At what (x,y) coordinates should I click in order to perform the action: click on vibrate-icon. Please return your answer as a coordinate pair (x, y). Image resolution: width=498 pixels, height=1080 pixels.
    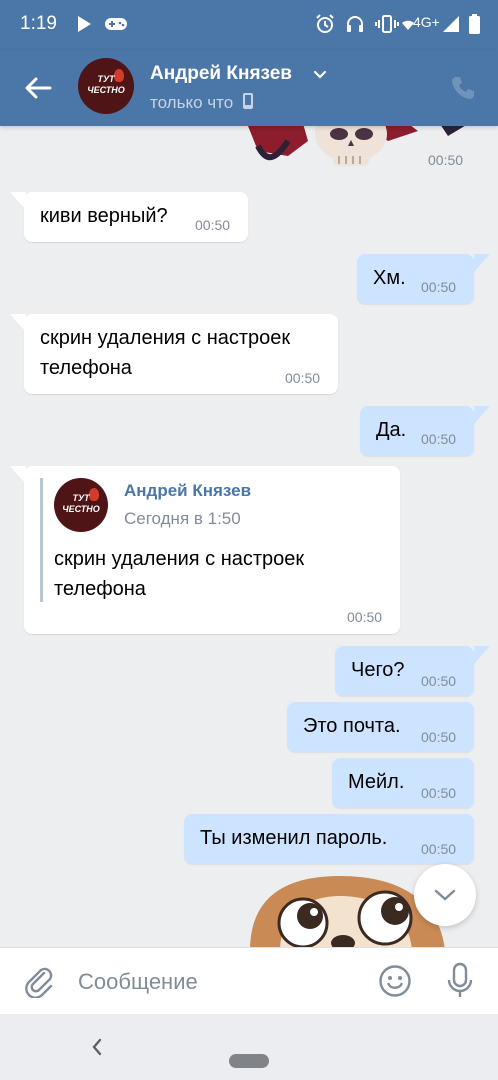
    Looking at the image, I should click on (387, 24).